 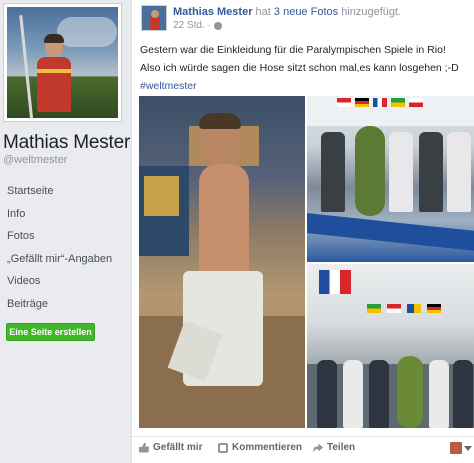 I want to click on post-photo-top-right, so click(x=390, y=179).